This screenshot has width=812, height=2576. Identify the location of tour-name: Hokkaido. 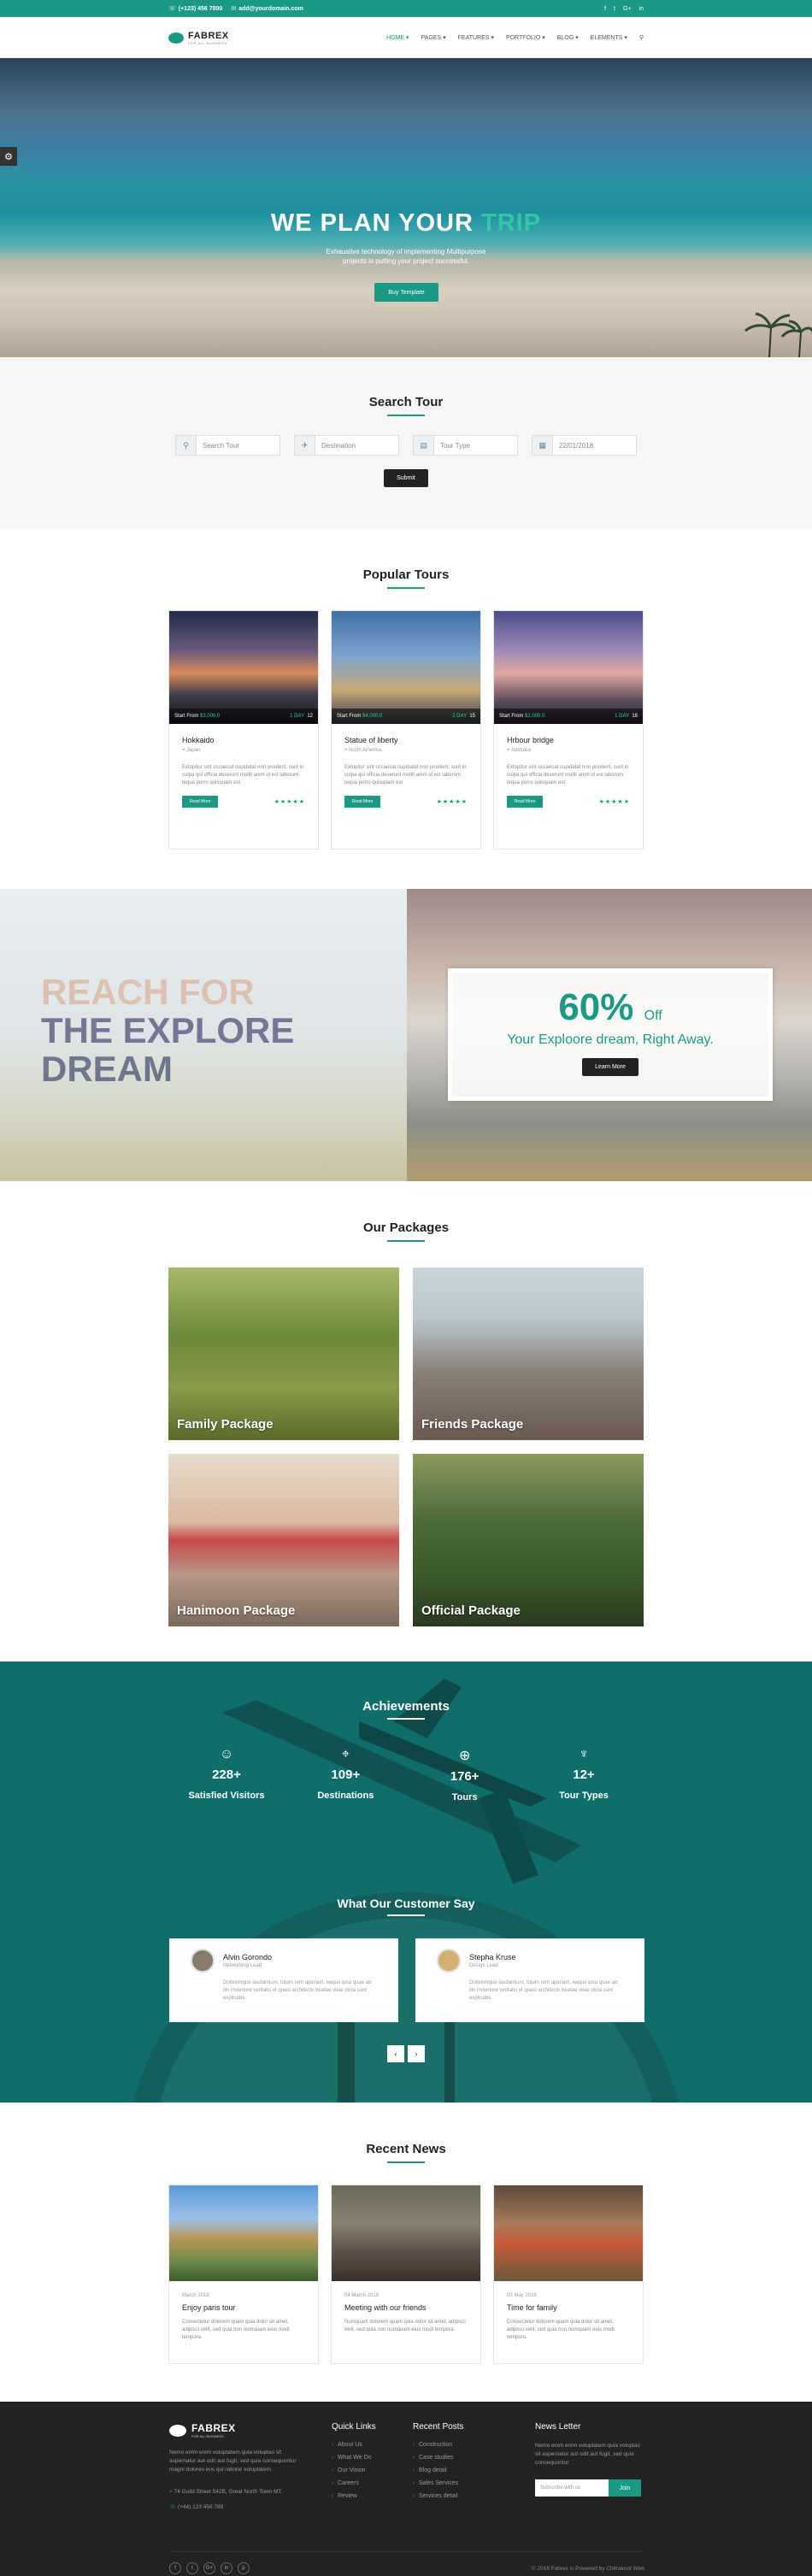
(244, 740).